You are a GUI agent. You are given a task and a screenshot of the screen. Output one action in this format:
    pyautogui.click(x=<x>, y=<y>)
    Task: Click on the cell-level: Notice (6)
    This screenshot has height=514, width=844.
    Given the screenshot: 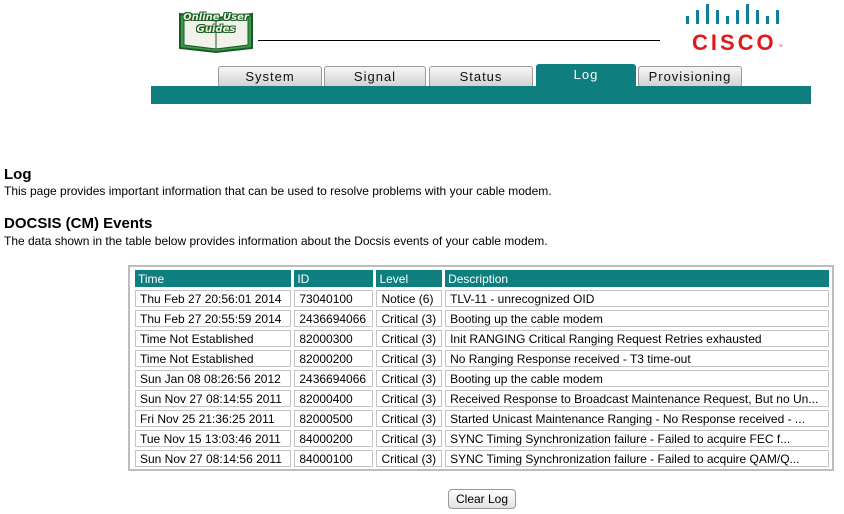 What is the action you would take?
    pyautogui.click(x=409, y=298)
    